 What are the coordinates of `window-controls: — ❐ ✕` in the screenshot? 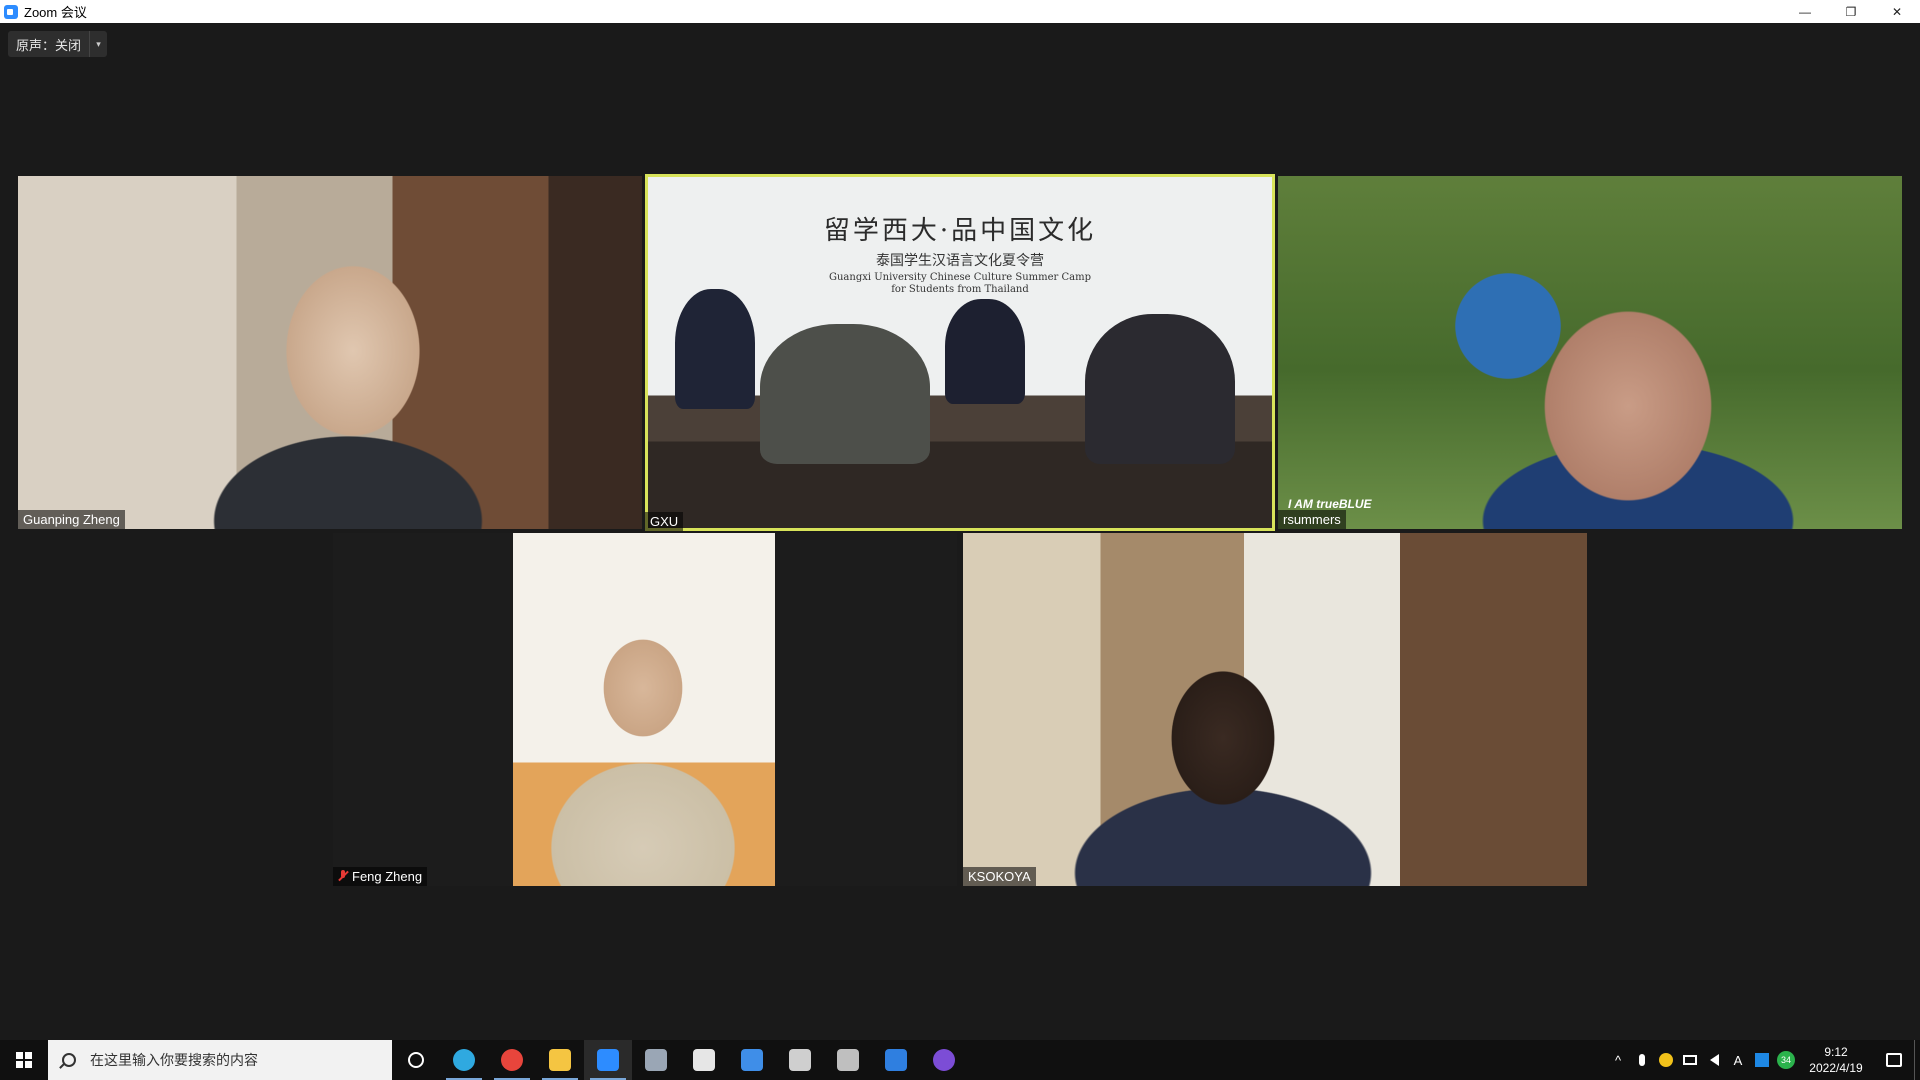 It's located at (1851, 11).